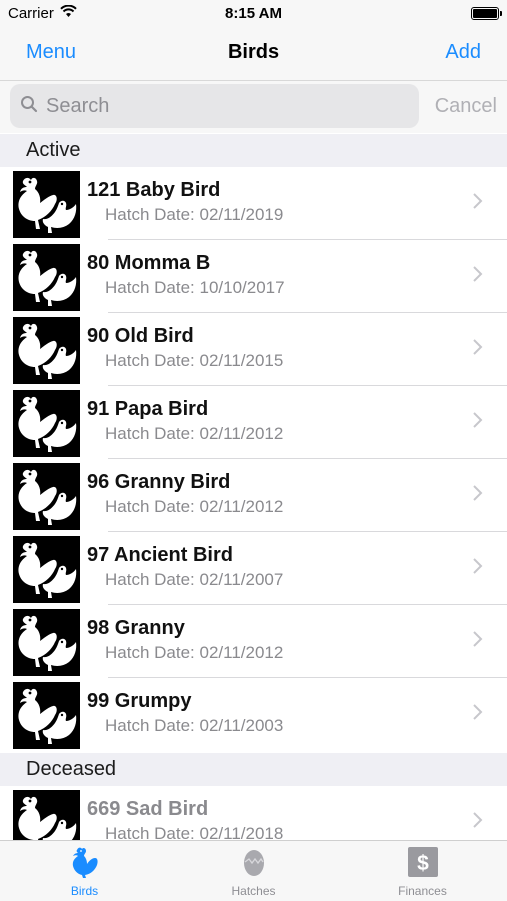  What do you see at coordinates (149, 263) in the screenshot?
I see `bird-name: 80 Momma B` at bounding box center [149, 263].